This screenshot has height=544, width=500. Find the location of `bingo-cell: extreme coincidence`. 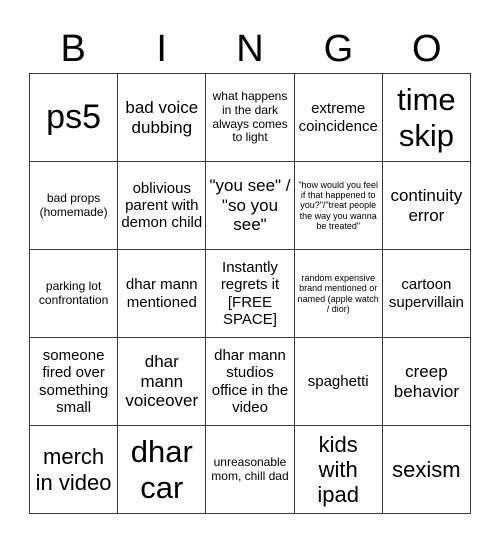

bingo-cell: extreme coincidence is located at coordinates (338, 118).